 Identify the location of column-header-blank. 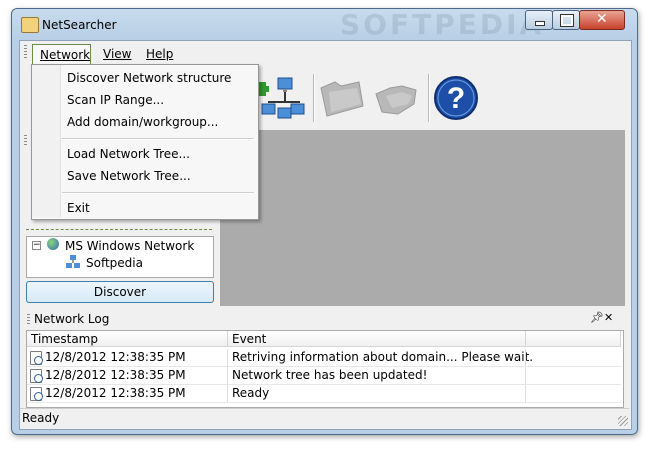
(573, 339).